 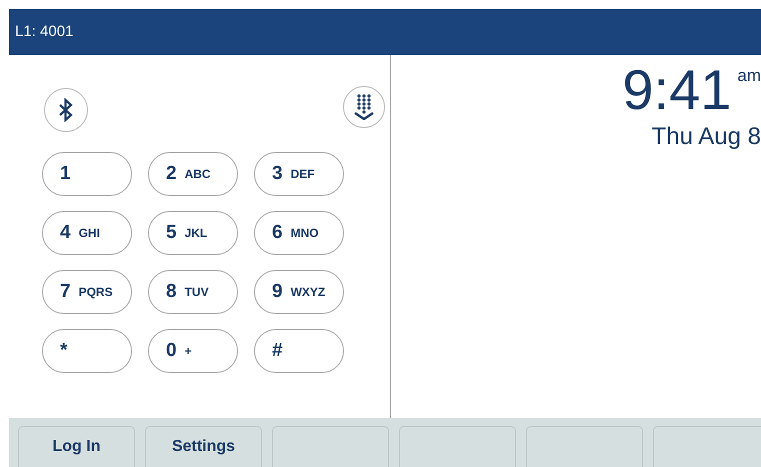 I want to click on dialpad-toggle-button, so click(x=364, y=107).